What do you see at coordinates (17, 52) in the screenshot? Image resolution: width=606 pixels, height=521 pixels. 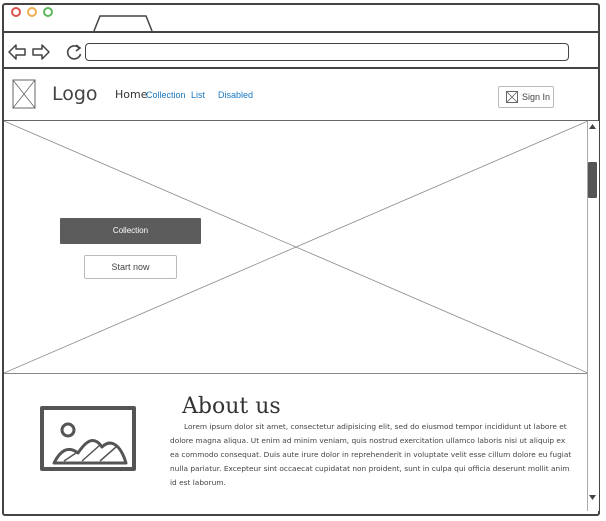 I see `back-arrow-icon` at bounding box center [17, 52].